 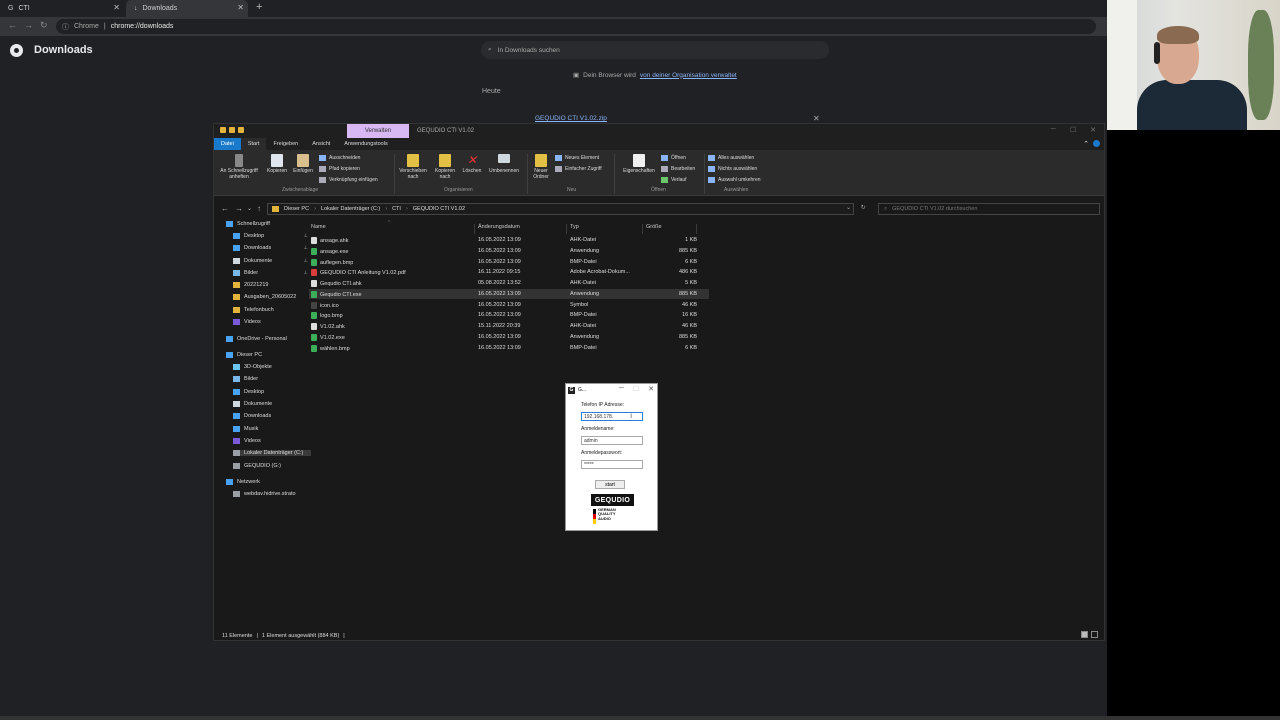 What do you see at coordinates (639, 164) in the screenshot?
I see `properties-button: Eigenschaften` at bounding box center [639, 164].